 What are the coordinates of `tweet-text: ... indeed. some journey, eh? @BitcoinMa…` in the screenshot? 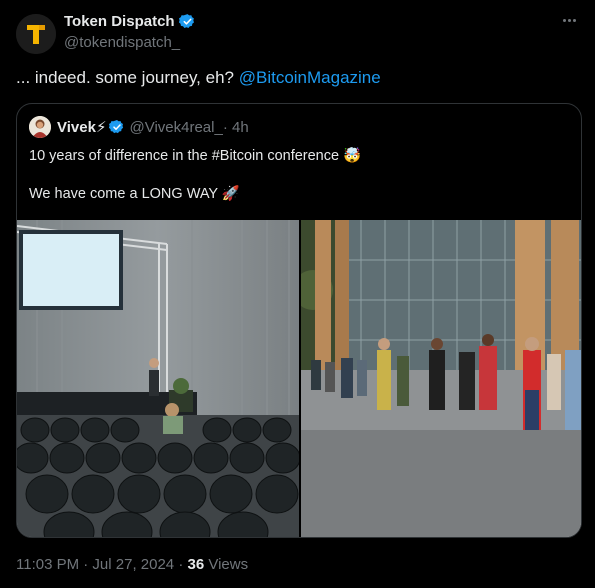 It's located at (198, 78).